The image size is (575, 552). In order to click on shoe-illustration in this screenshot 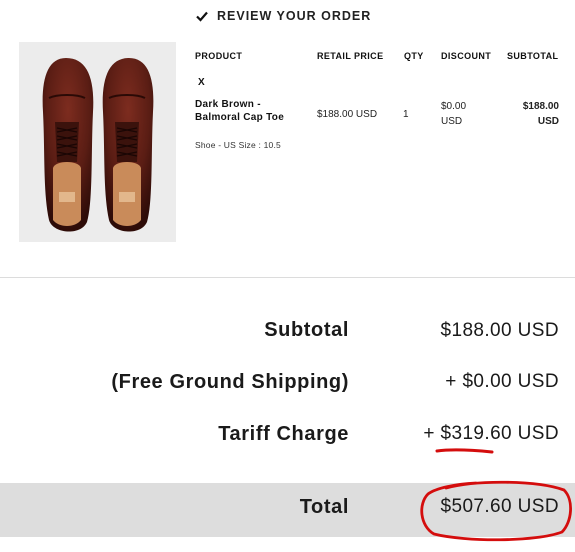, I will do `click(98, 145)`.